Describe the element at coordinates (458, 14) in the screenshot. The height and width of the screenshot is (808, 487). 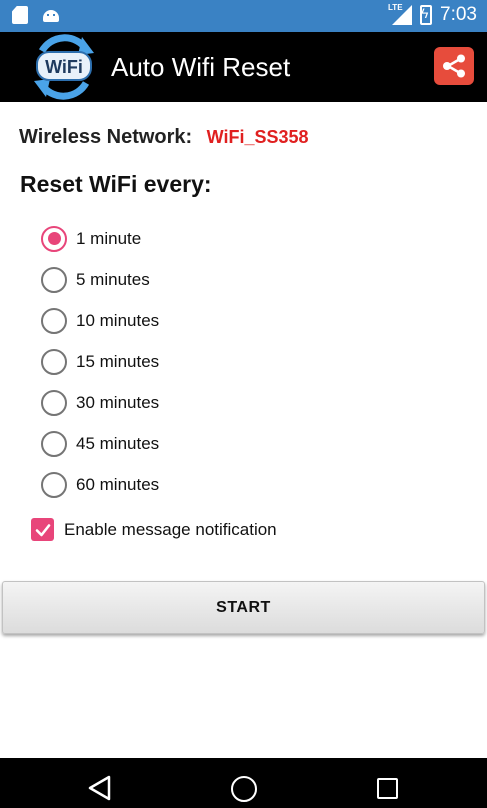
I see `status-time: 7:03` at that location.